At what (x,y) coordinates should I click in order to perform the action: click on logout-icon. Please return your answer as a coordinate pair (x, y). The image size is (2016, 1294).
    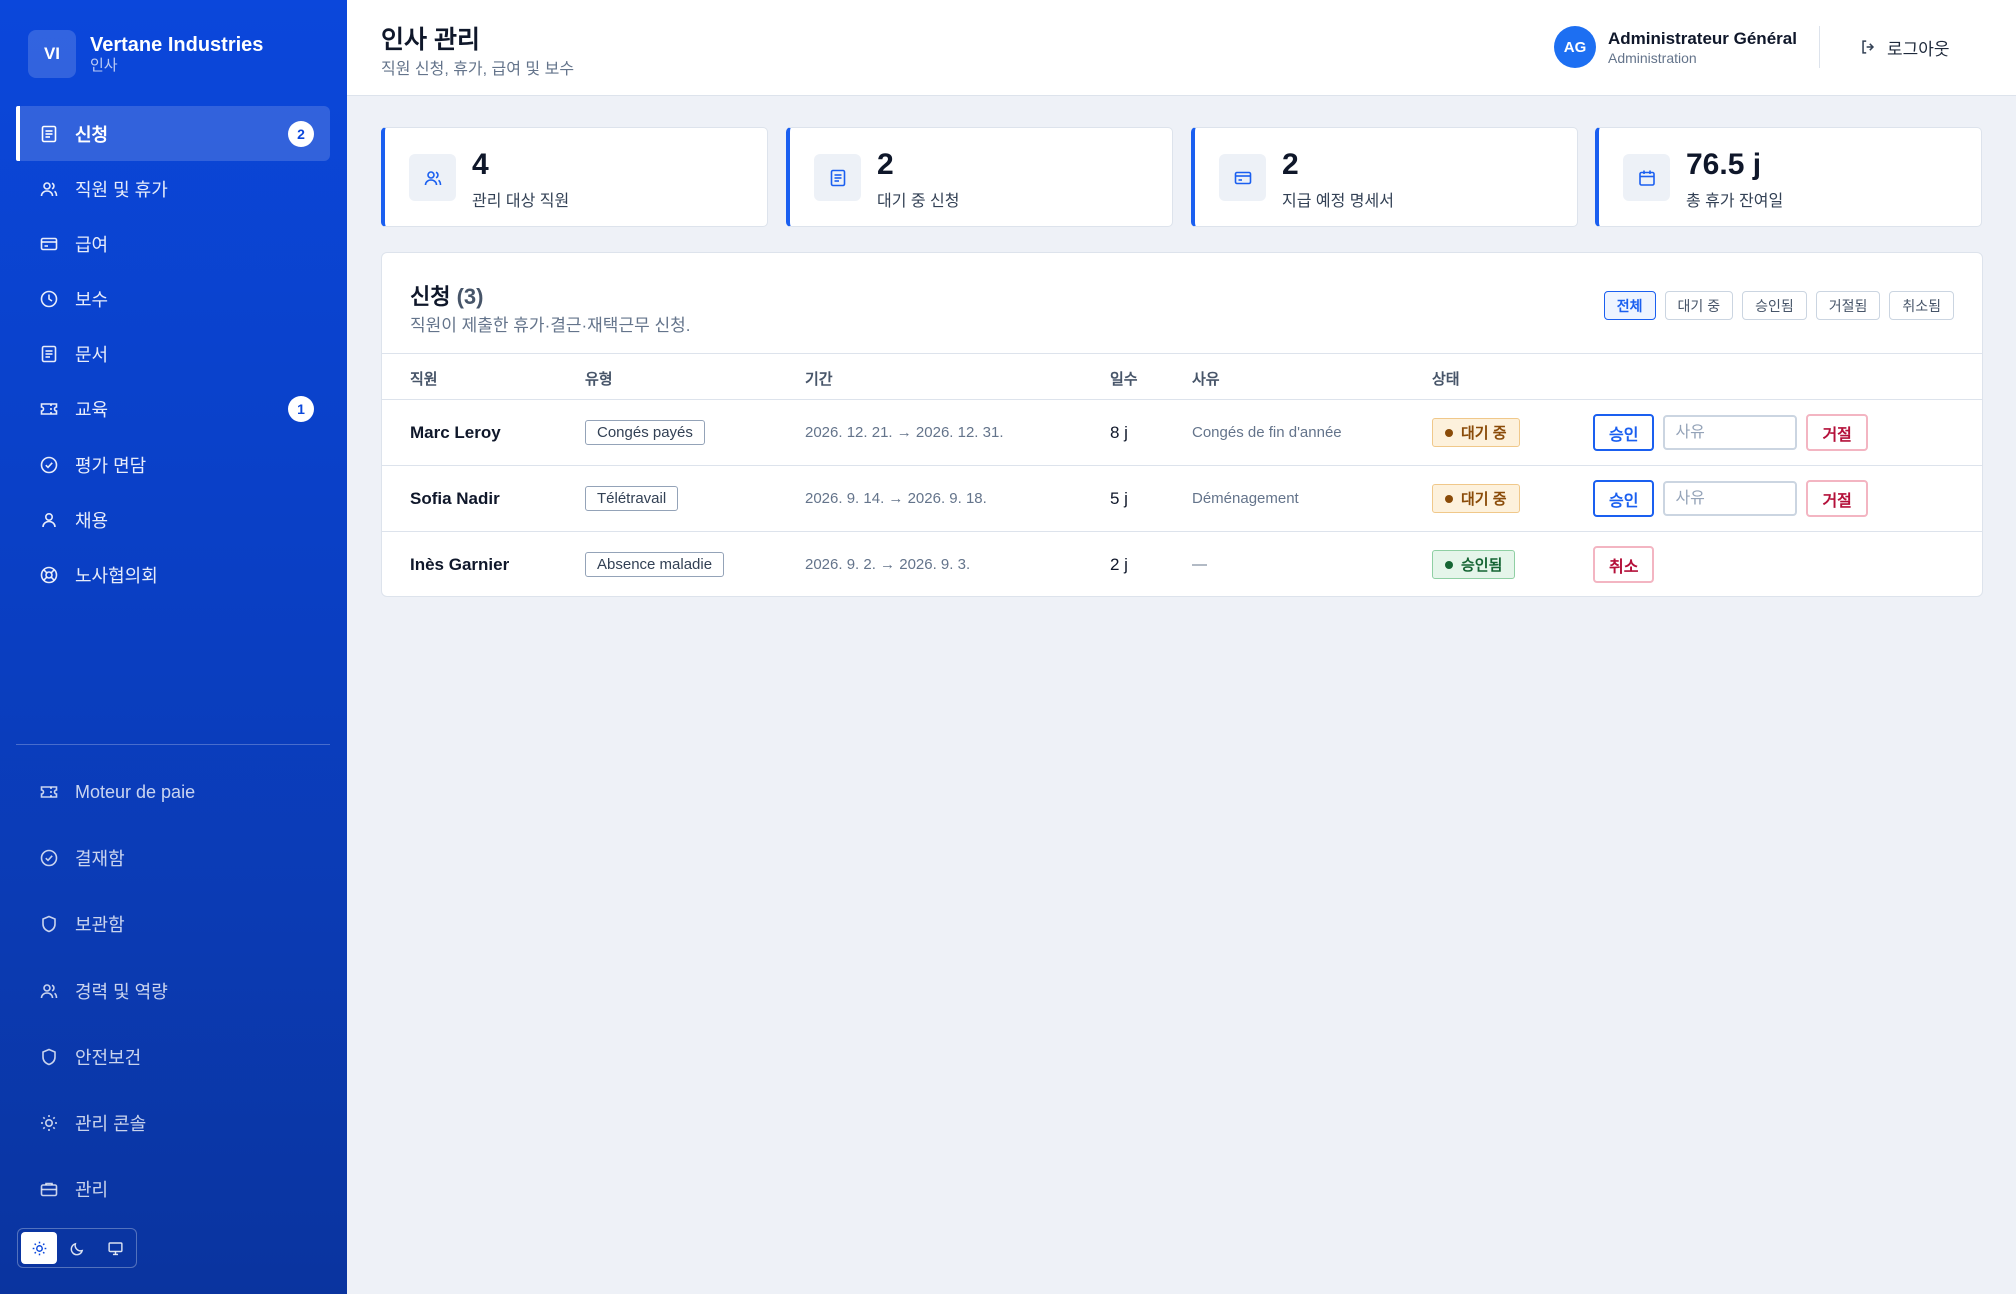
    Looking at the image, I should click on (1868, 47).